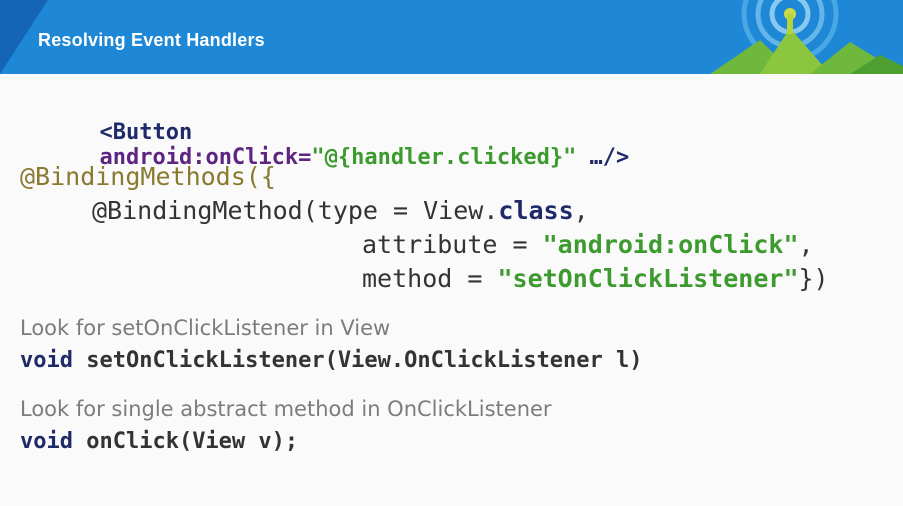 Image resolution: width=903 pixels, height=506 pixels. I want to click on binding-method-comma: ,, so click(581, 210).